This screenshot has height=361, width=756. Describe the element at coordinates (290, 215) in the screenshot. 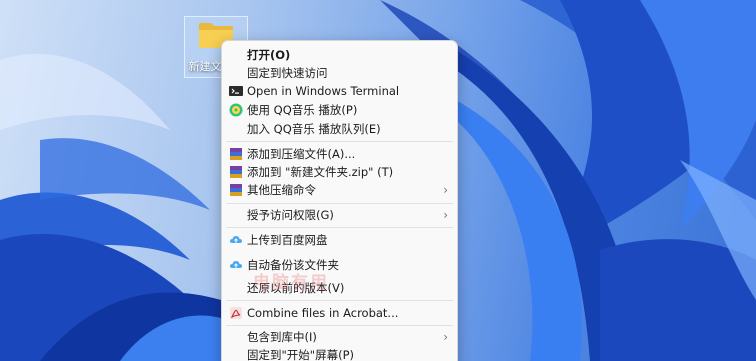

I see `menu-item-label: 授予访问权限(G)` at that location.